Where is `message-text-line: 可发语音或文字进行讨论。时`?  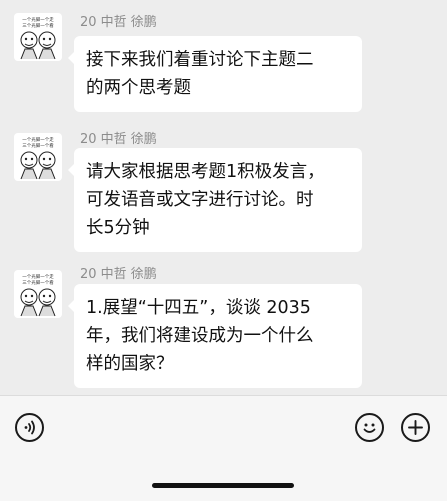
message-text-line: 可发语音或文字进行讨论。时 is located at coordinates (200, 200).